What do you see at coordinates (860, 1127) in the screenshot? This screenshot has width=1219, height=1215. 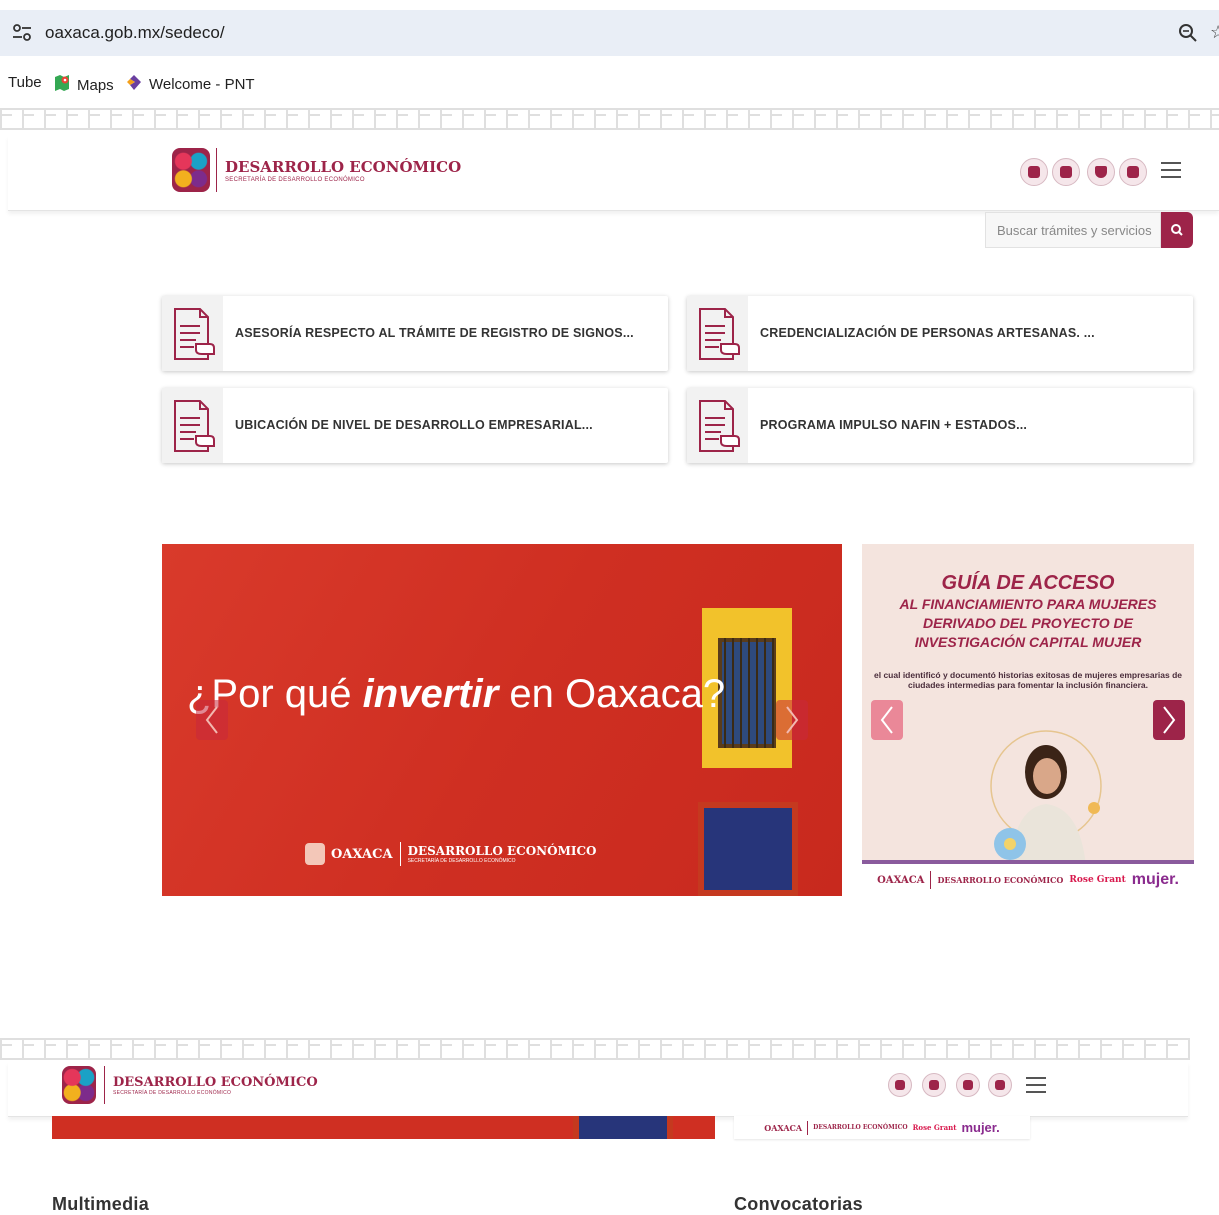 I see `strip-desarrollo: DESARROLLO ECONÓMICO` at bounding box center [860, 1127].